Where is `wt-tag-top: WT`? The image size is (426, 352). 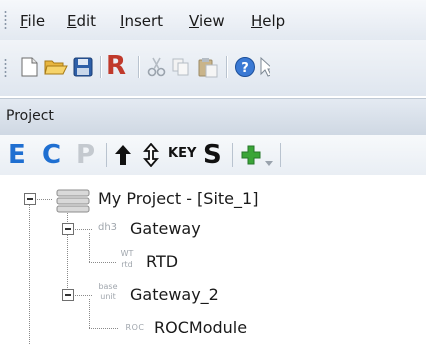
wt-tag-top: WT is located at coordinates (127, 253).